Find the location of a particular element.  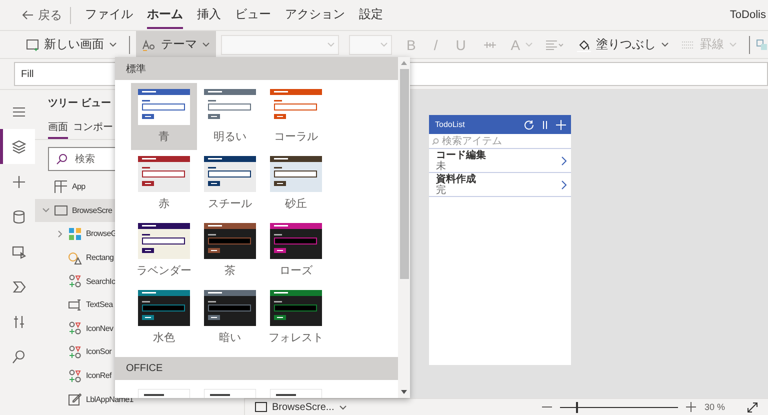

tree-item-label: IconRef is located at coordinates (99, 375).